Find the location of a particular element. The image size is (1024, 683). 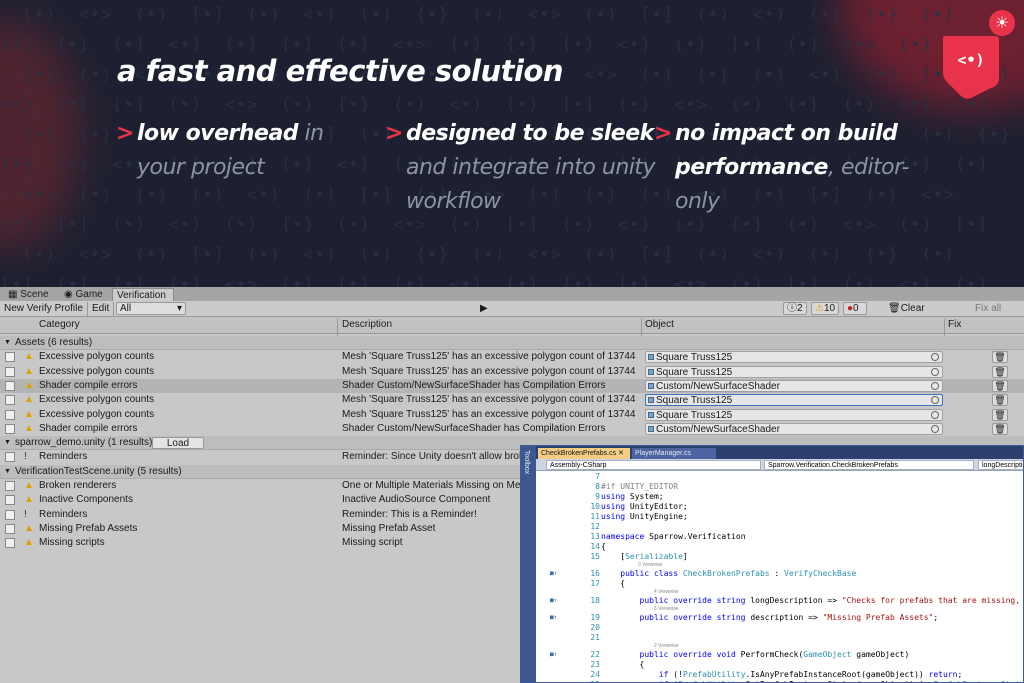

settings-sun-icon: ☀ is located at coordinates (1002, 23).